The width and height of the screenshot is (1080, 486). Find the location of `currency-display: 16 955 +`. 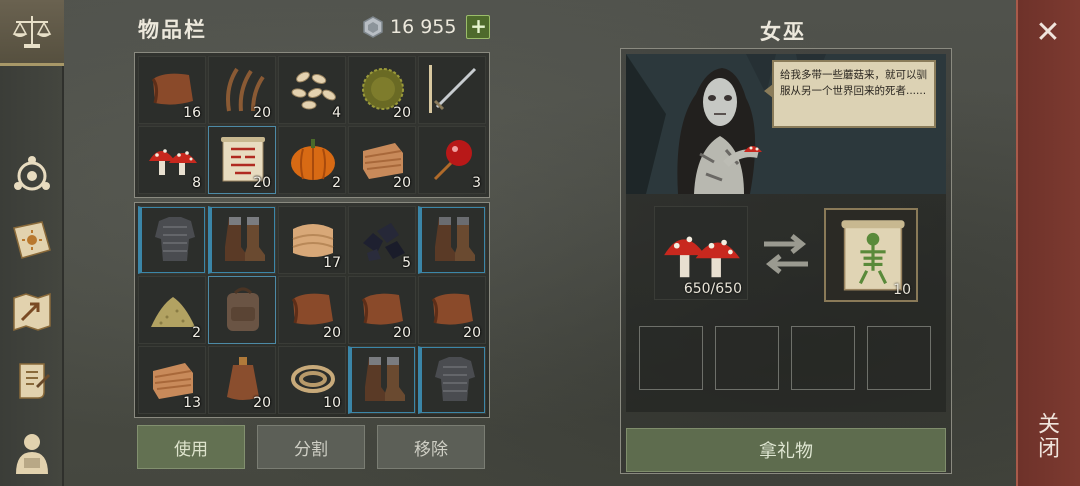

currency-display: 16 955 + is located at coordinates (426, 27).